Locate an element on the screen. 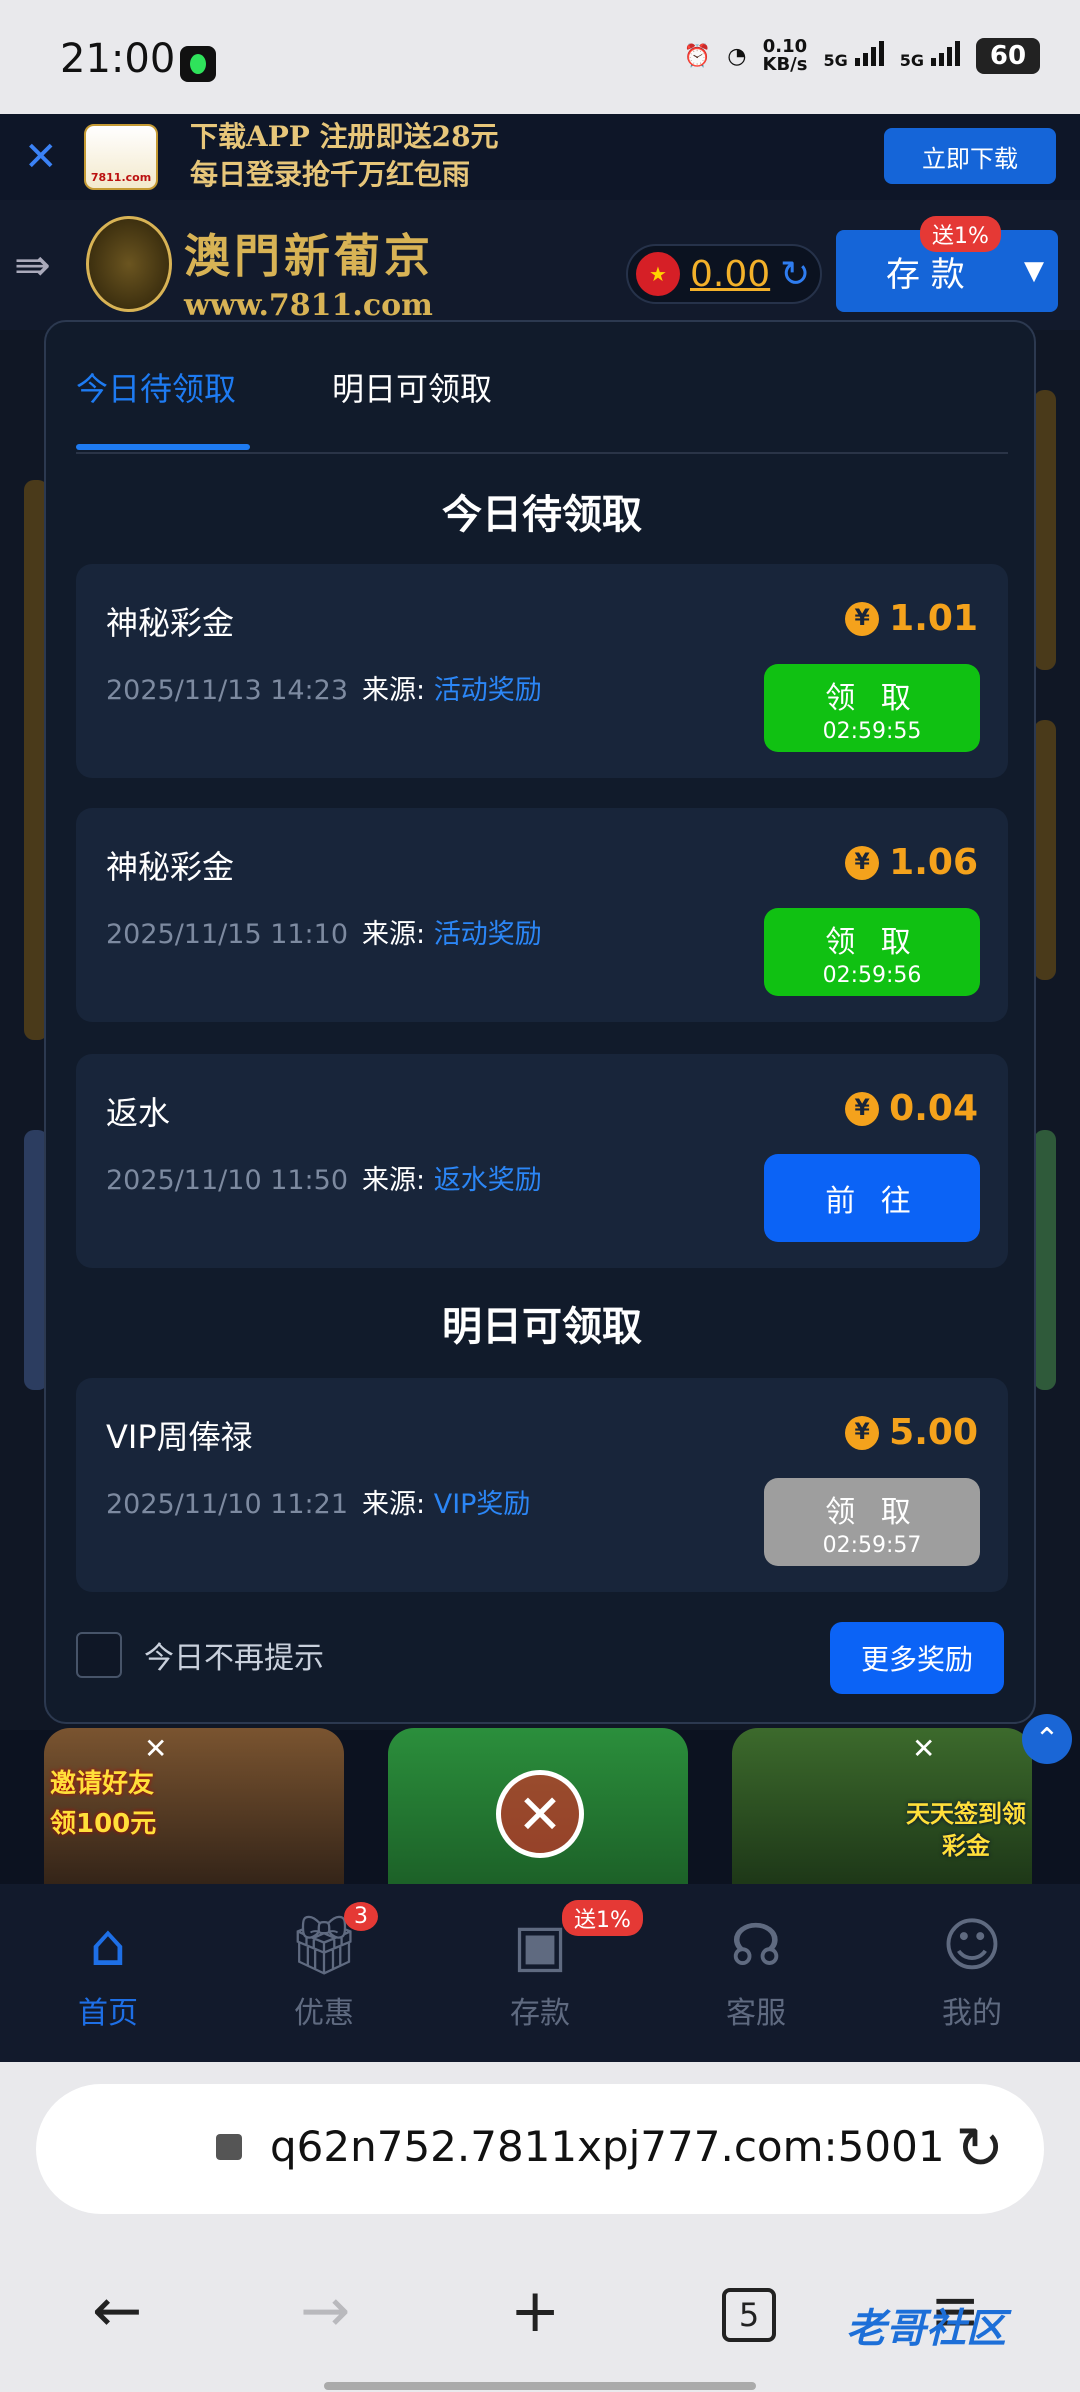 The height and width of the screenshot is (2392, 1080). reward-source: 活动奖励 is located at coordinates (487, 934).